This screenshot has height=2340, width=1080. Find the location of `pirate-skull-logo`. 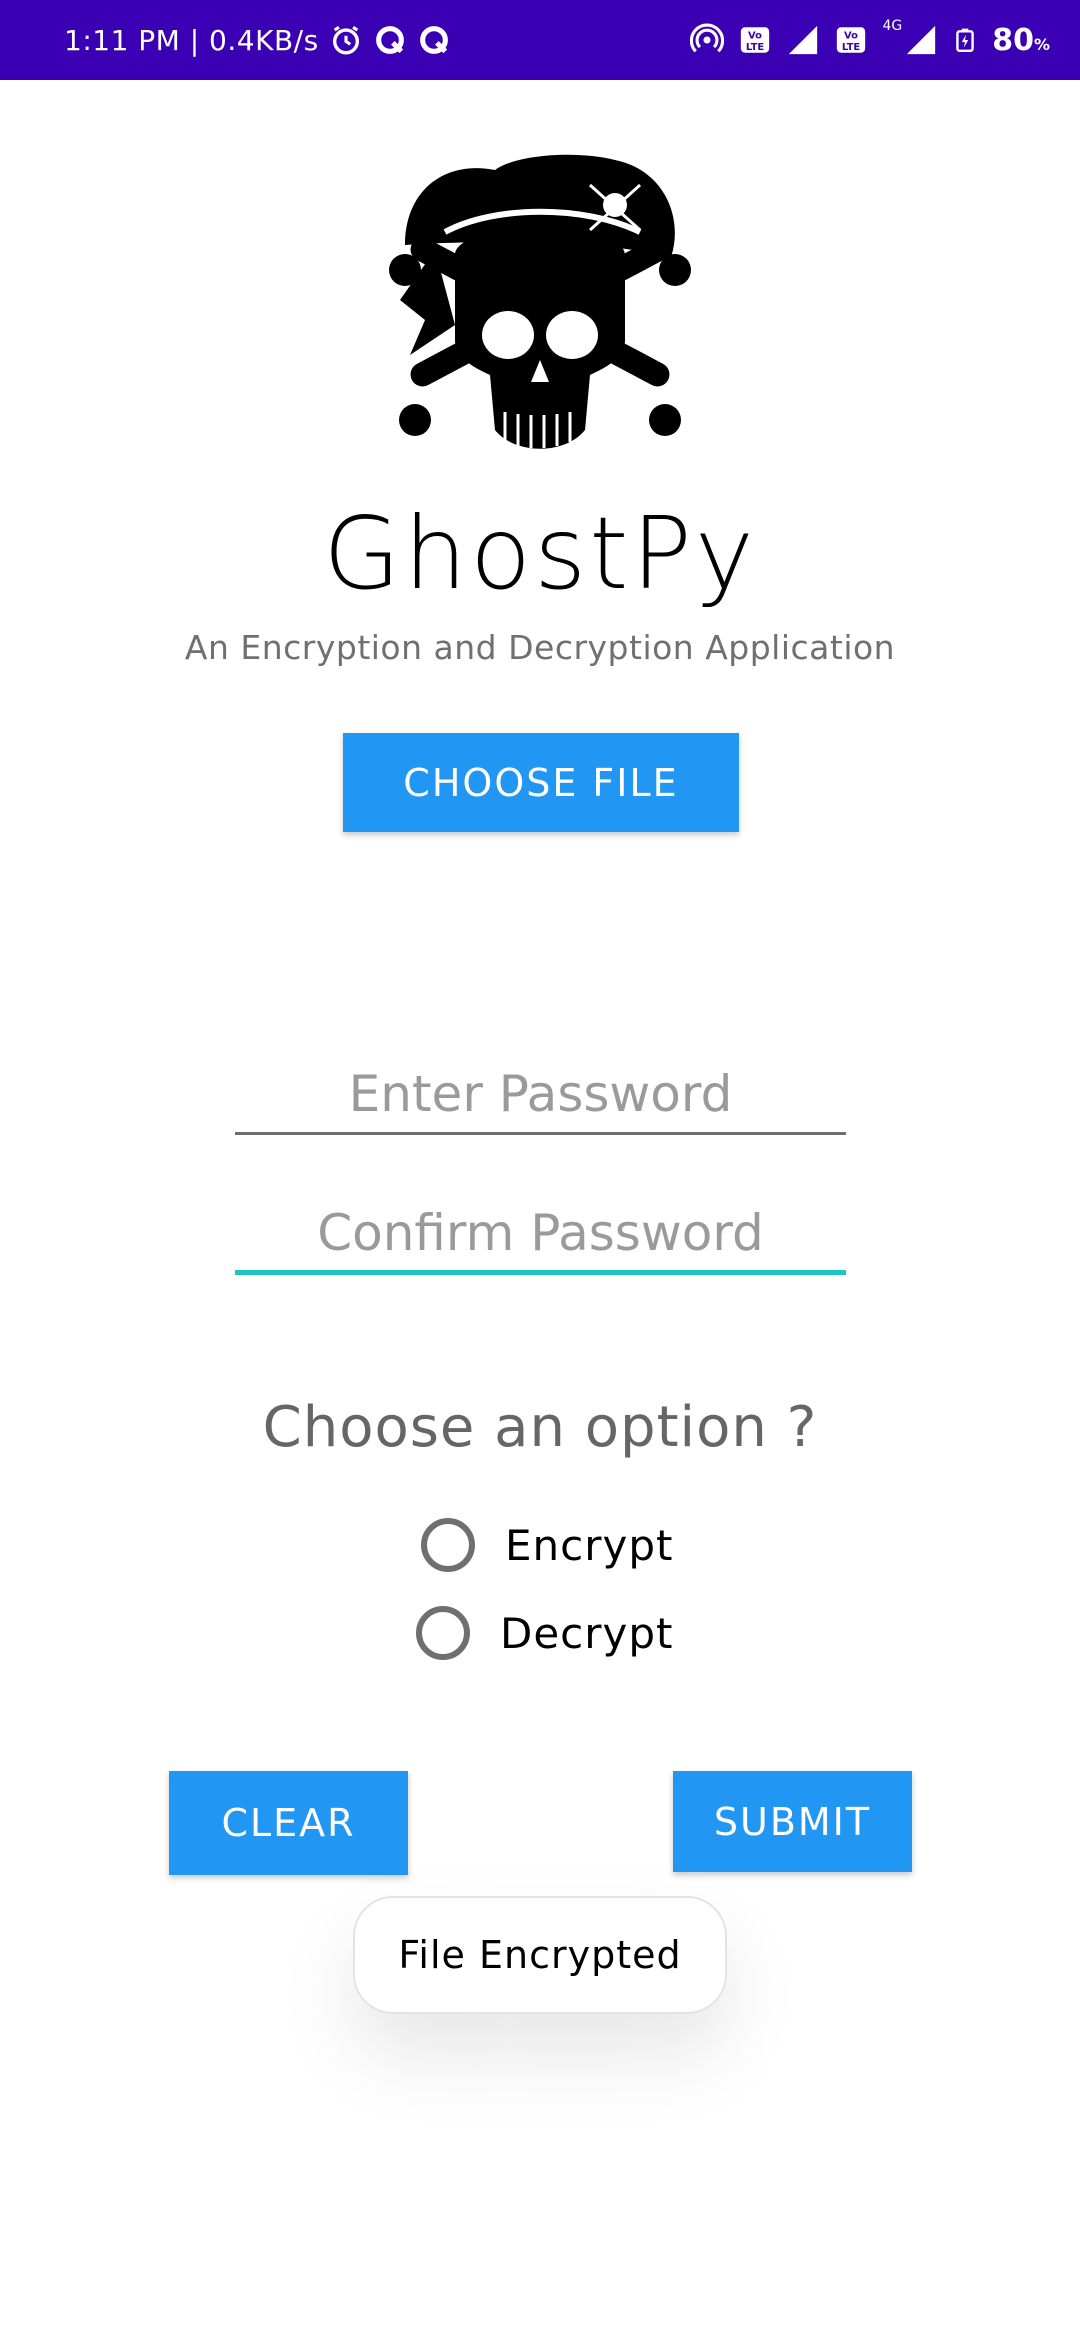

pirate-skull-logo is located at coordinates (540, 301).